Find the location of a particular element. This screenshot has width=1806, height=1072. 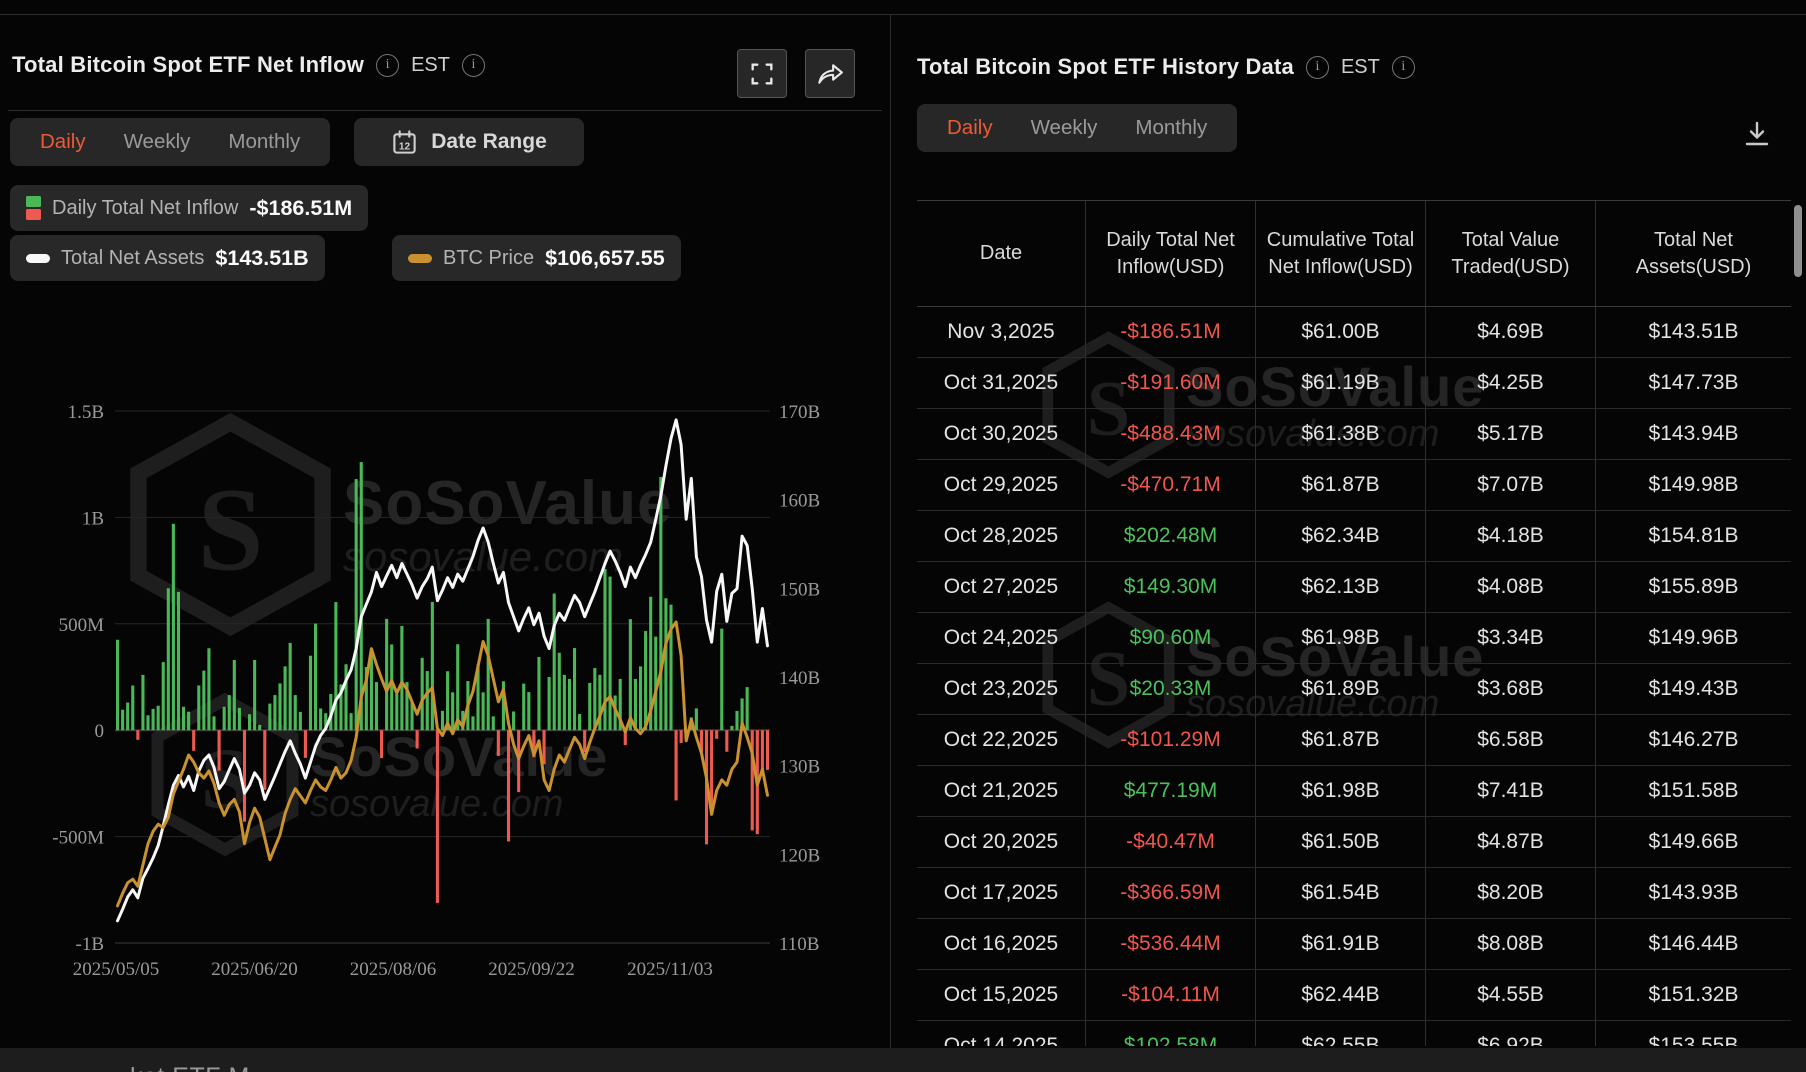

bar-series-icon is located at coordinates (33, 208).